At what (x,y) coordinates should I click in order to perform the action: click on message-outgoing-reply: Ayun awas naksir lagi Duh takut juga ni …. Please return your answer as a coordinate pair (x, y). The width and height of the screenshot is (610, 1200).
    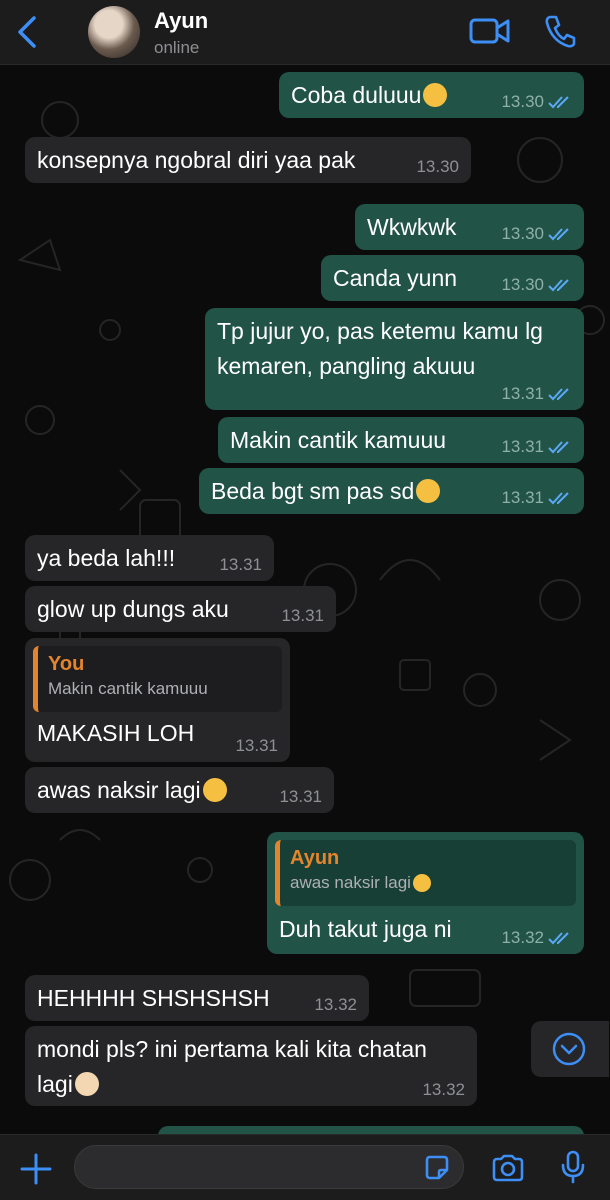
    Looking at the image, I should click on (425, 893).